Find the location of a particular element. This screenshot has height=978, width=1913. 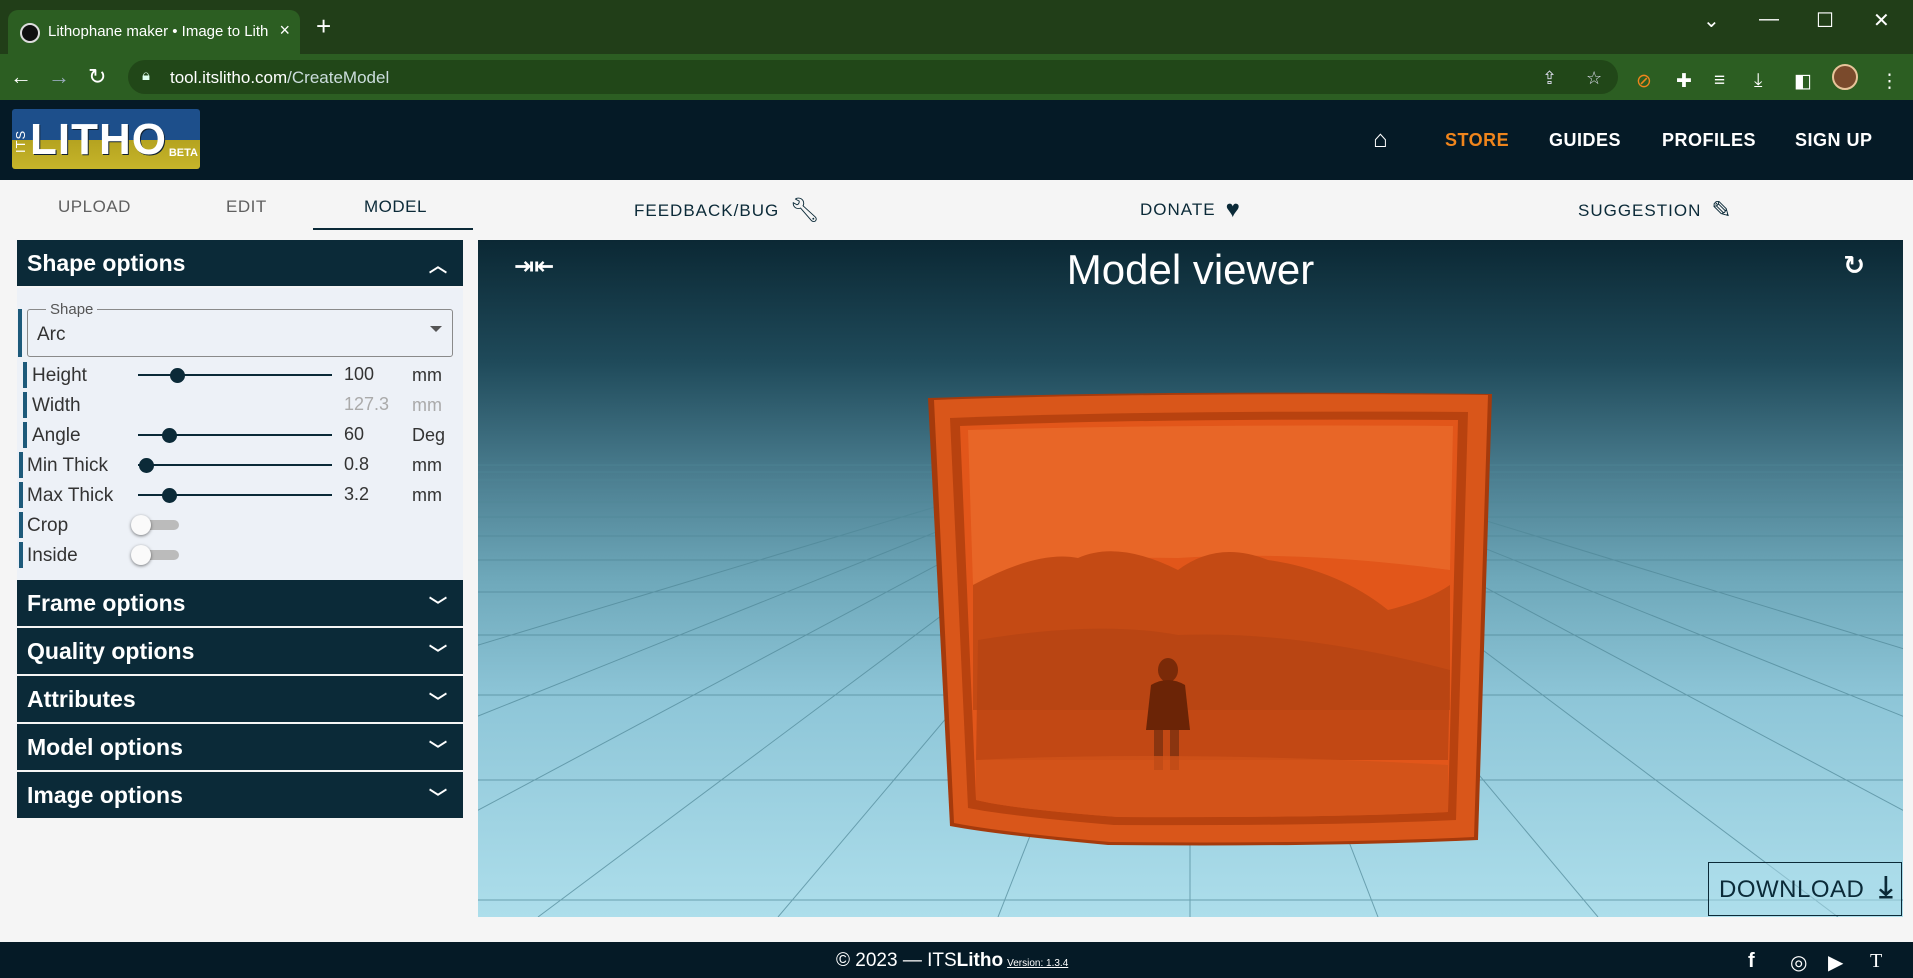

instagram-icon: ◎ is located at coordinates (1798, 962).